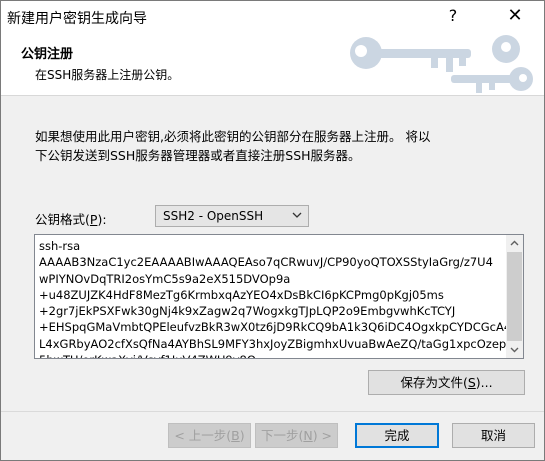  I want to click on close-button: ✕, so click(515, 16).